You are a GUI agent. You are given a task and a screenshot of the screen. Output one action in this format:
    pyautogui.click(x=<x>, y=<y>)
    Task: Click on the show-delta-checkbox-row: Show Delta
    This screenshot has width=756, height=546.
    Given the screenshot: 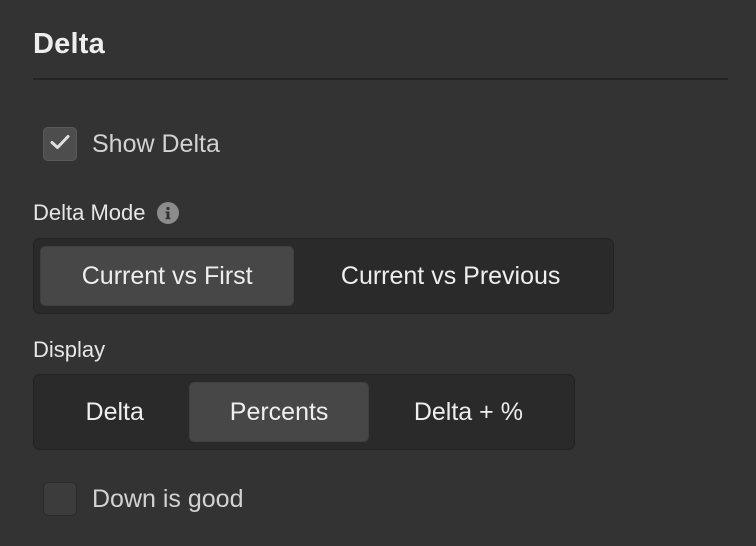 What is the action you would take?
    pyautogui.click(x=131, y=144)
    